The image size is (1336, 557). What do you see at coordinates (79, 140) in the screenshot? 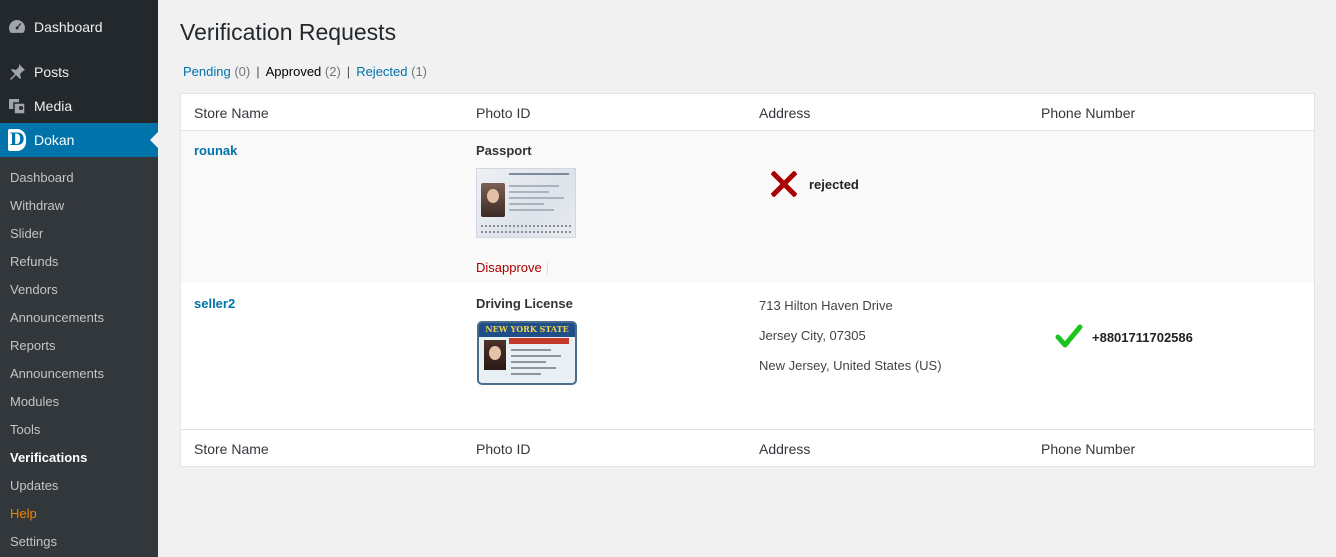
I see `menu-dokan: D Dokan` at bounding box center [79, 140].